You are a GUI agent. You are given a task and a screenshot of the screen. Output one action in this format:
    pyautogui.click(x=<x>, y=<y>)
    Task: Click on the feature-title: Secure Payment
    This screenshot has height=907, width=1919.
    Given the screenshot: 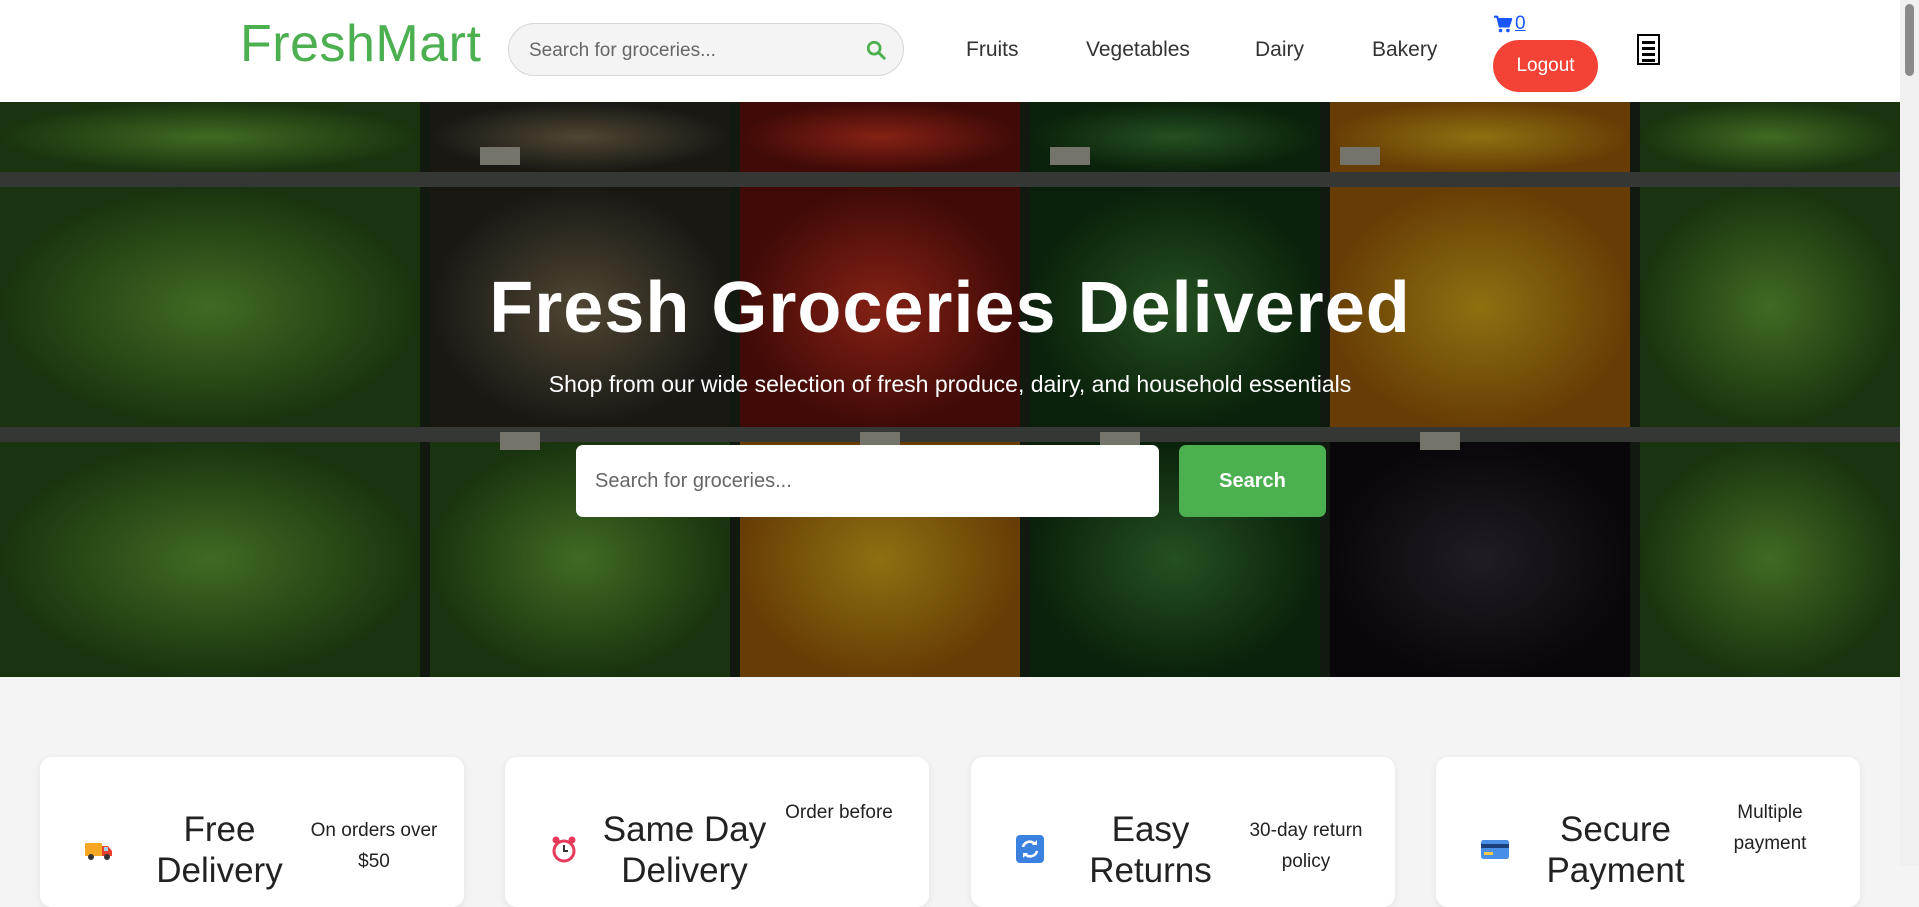 What is the action you would take?
    pyautogui.click(x=1615, y=850)
    